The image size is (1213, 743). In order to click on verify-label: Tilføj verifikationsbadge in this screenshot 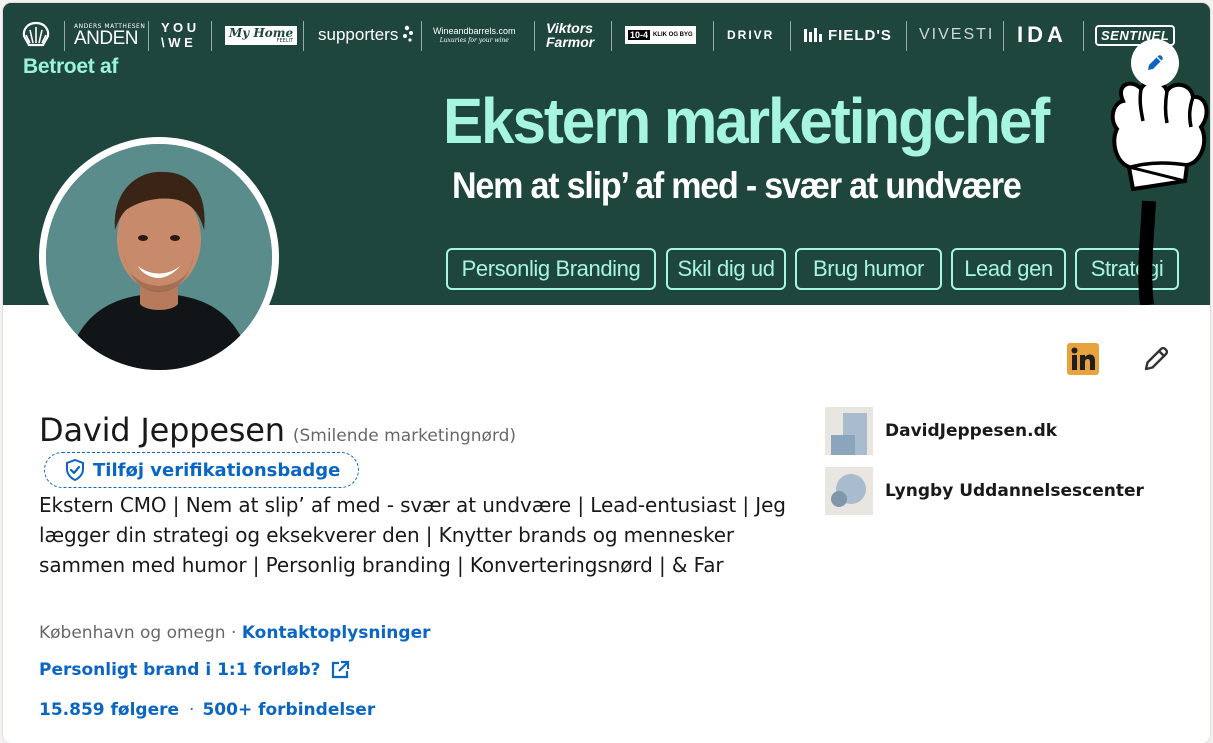, I will do `click(217, 470)`.